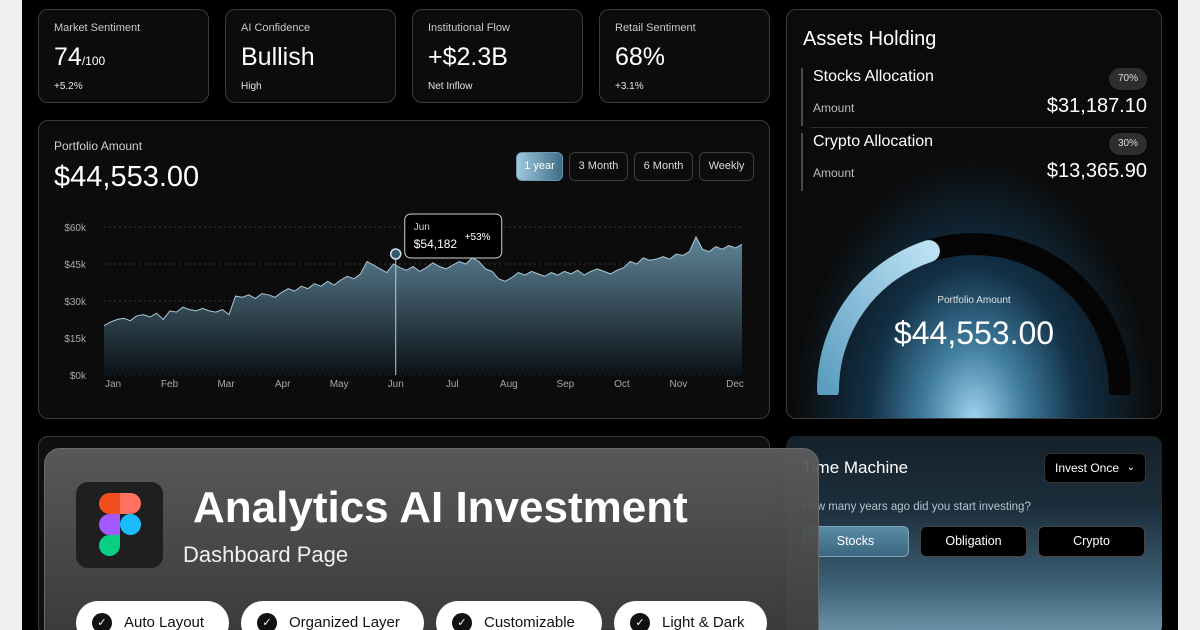 The image size is (1200, 630). Describe the element at coordinates (276, 28) in the screenshot. I see `stat-label: AI Confidence` at that location.